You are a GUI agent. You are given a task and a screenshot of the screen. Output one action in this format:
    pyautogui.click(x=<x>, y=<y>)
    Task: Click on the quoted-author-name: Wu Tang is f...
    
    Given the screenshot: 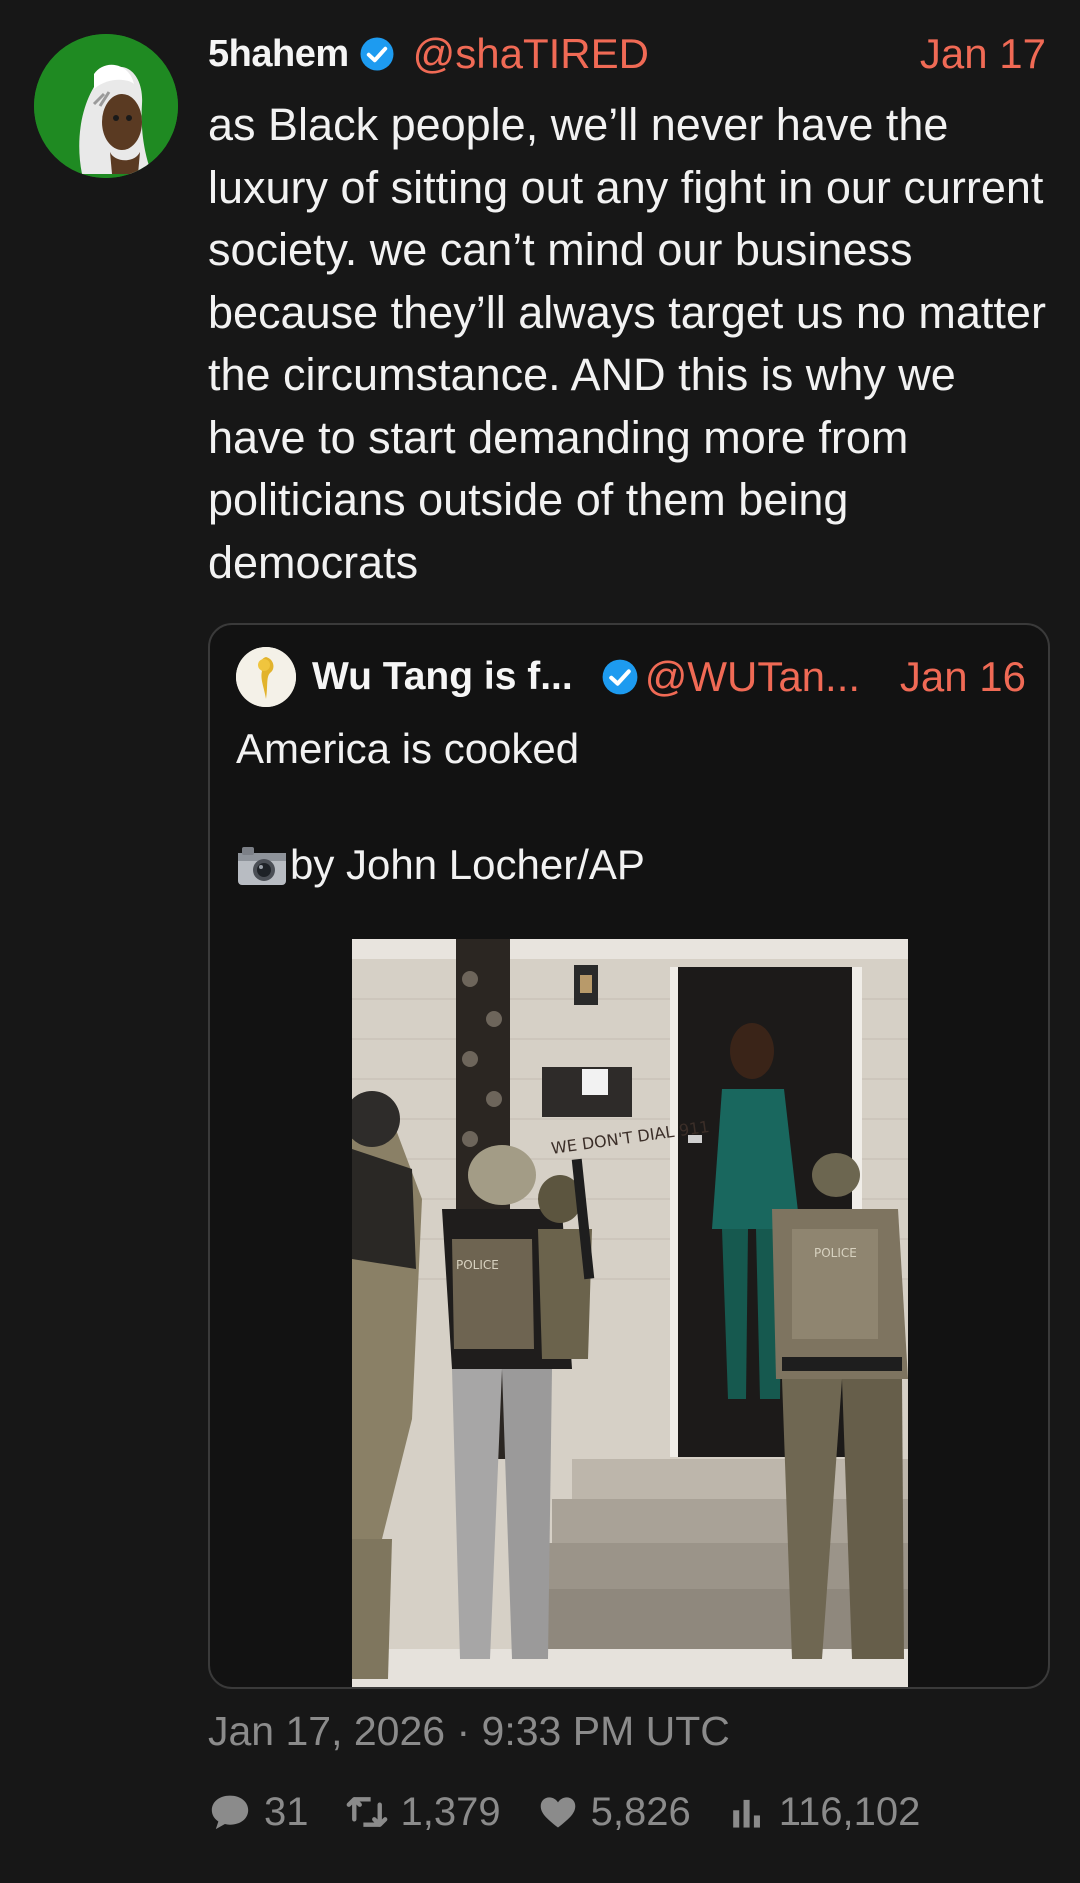 What is the action you would take?
    pyautogui.click(x=442, y=677)
    